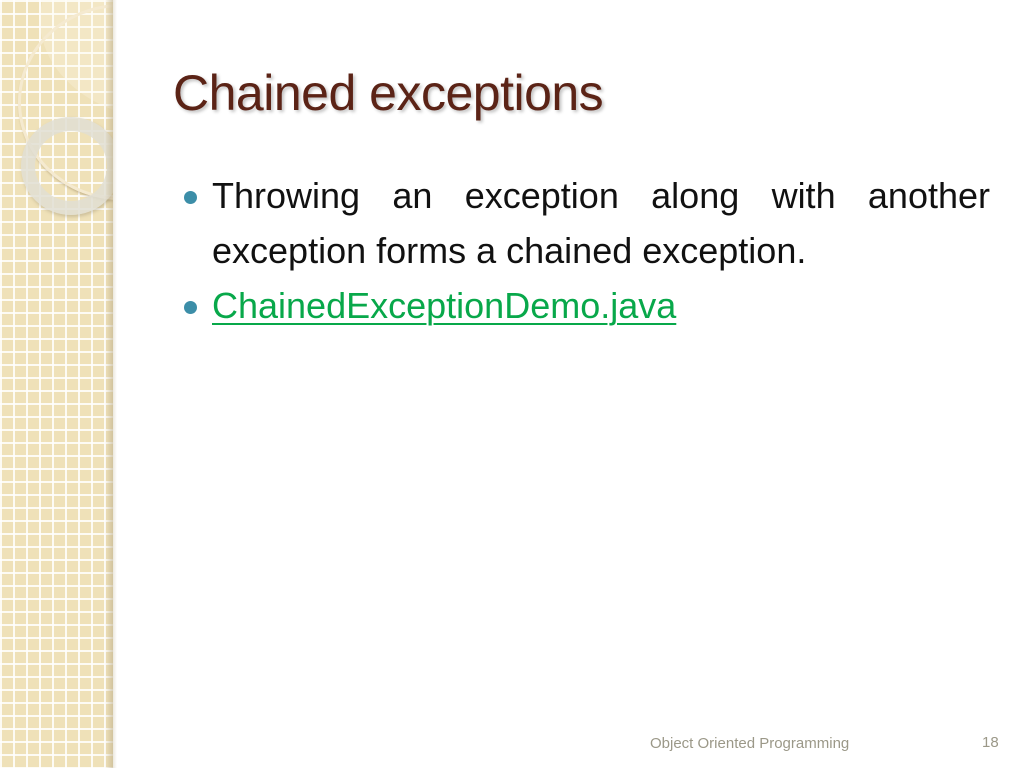  What do you see at coordinates (109, 384) in the screenshot?
I see `sidebar-shadow` at bounding box center [109, 384].